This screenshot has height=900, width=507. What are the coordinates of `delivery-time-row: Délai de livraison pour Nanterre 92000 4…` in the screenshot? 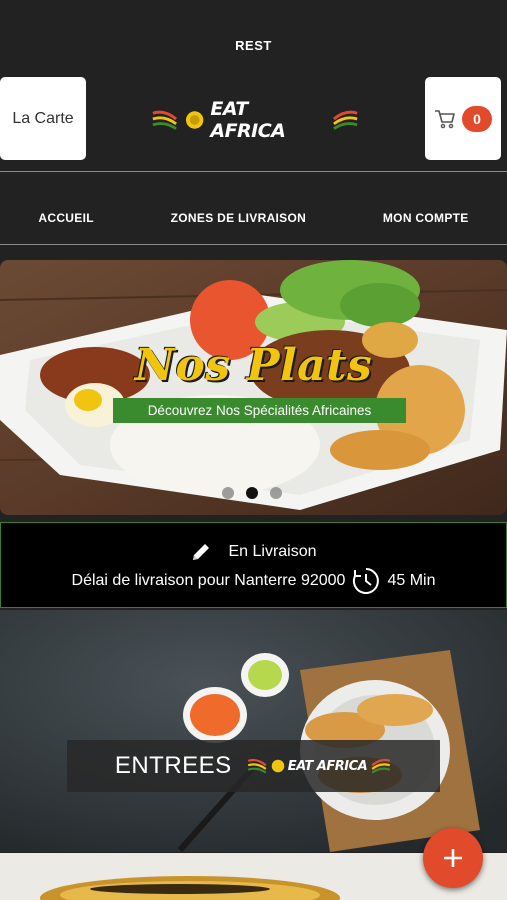 It's located at (253, 581).